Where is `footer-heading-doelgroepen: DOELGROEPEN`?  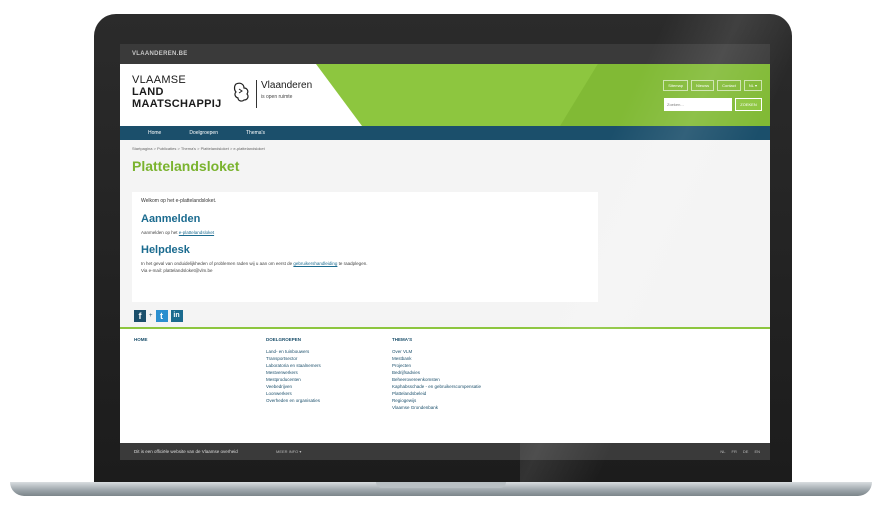 footer-heading-doelgroepen: DOELGROEPEN is located at coordinates (293, 339).